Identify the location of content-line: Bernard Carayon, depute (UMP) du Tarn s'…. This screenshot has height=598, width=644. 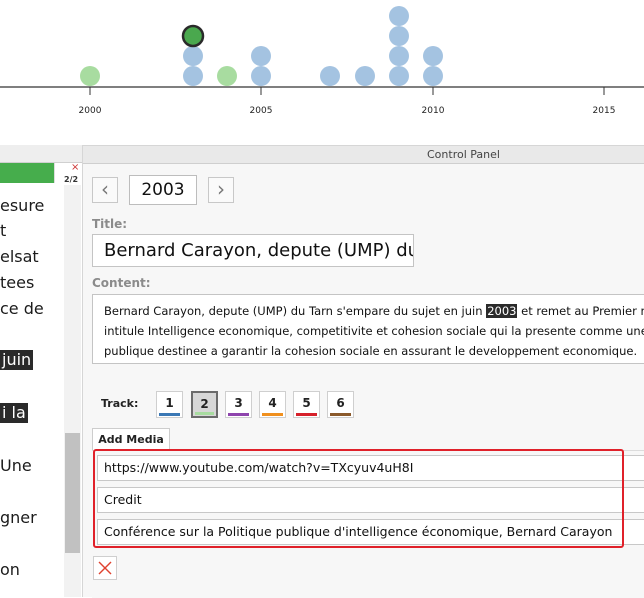
(374, 311).